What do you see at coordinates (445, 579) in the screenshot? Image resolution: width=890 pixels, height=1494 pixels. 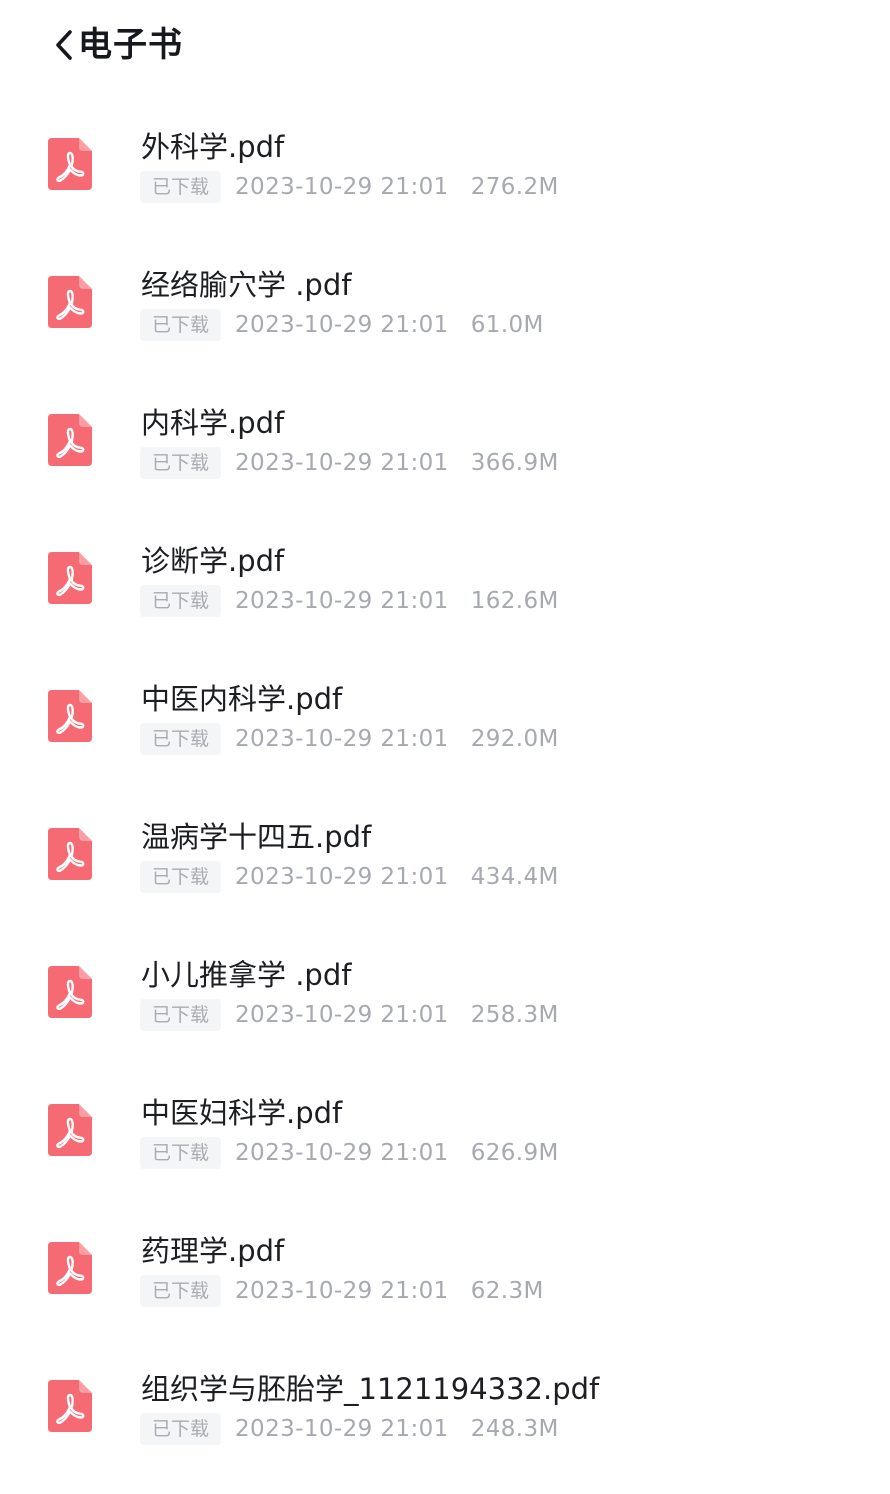 I see `file-list-item: 诊断学.pdf 已下载 2023-10-29 21:01 162.6M` at bounding box center [445, 579].